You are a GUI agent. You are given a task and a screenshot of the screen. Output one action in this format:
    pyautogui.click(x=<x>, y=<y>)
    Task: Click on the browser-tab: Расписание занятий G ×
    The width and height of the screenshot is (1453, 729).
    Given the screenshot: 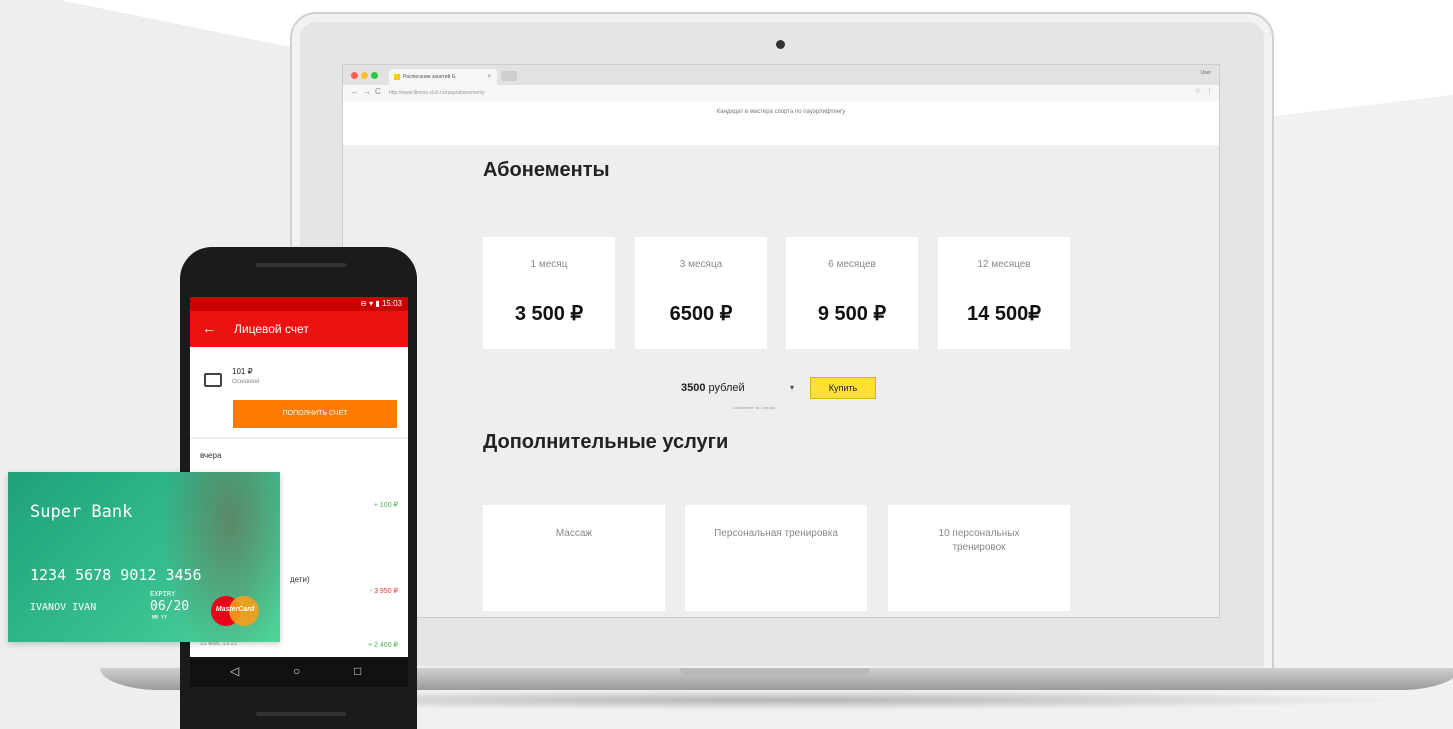 What is the action you would take?
    pyautogui.click(x=443, y=77)
    